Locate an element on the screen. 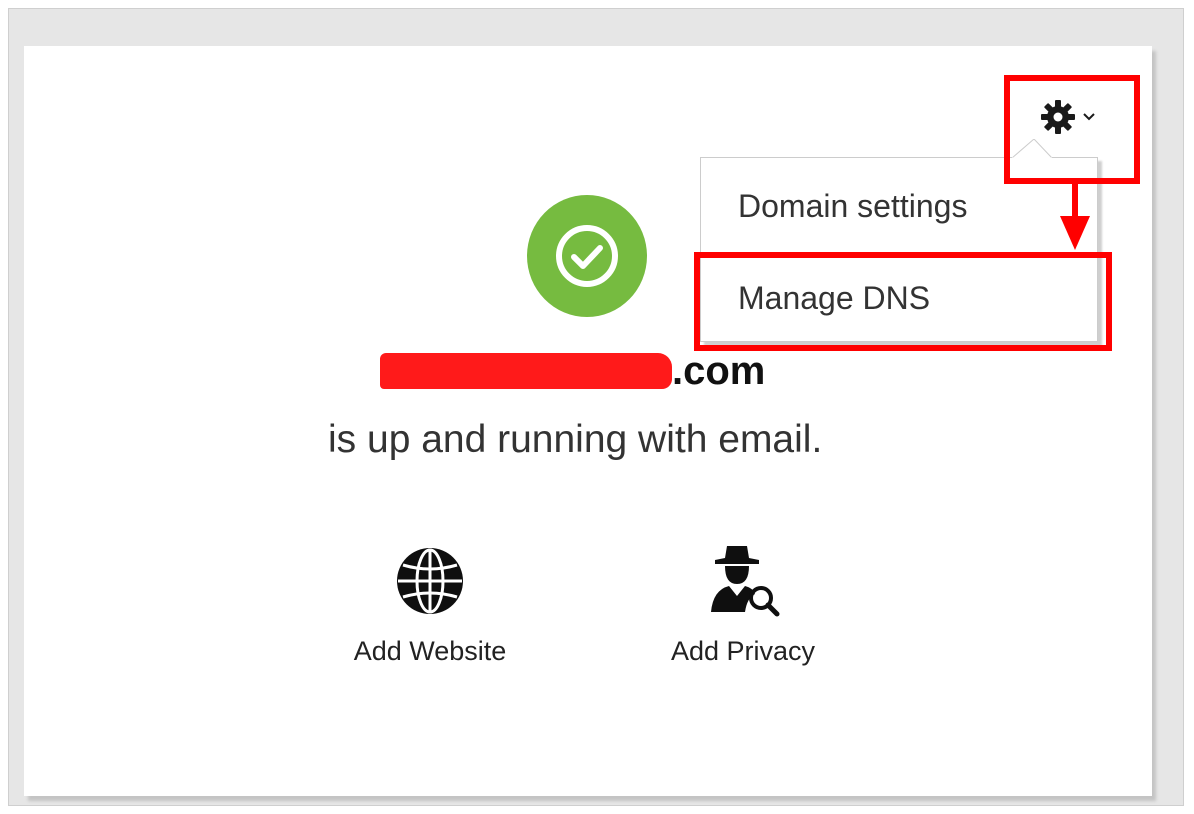 The height and width of the screenshot is (814, 1194). globe-icon is located at coordinates (430, 581).